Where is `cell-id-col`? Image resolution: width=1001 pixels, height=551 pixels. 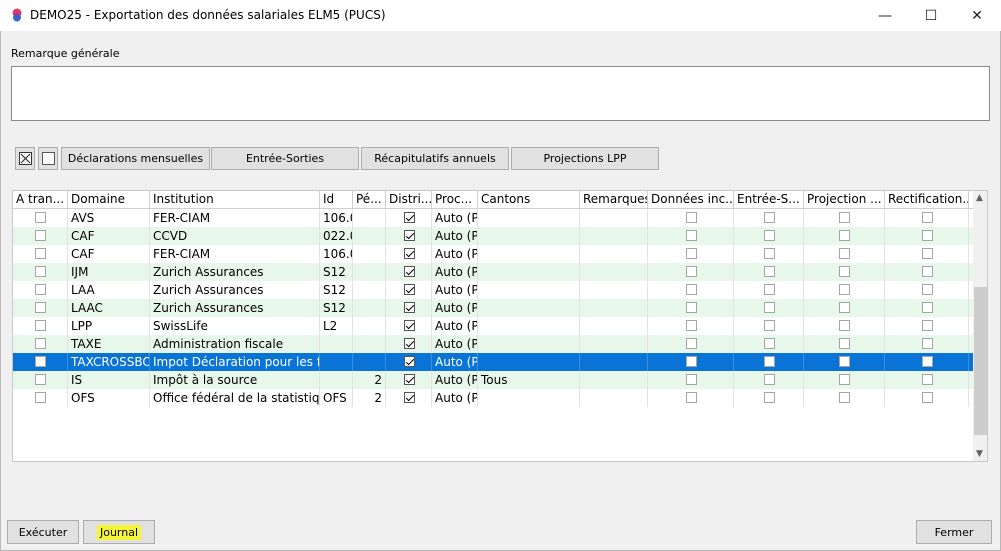 cell-id-col is located at coordinates (336, 362).